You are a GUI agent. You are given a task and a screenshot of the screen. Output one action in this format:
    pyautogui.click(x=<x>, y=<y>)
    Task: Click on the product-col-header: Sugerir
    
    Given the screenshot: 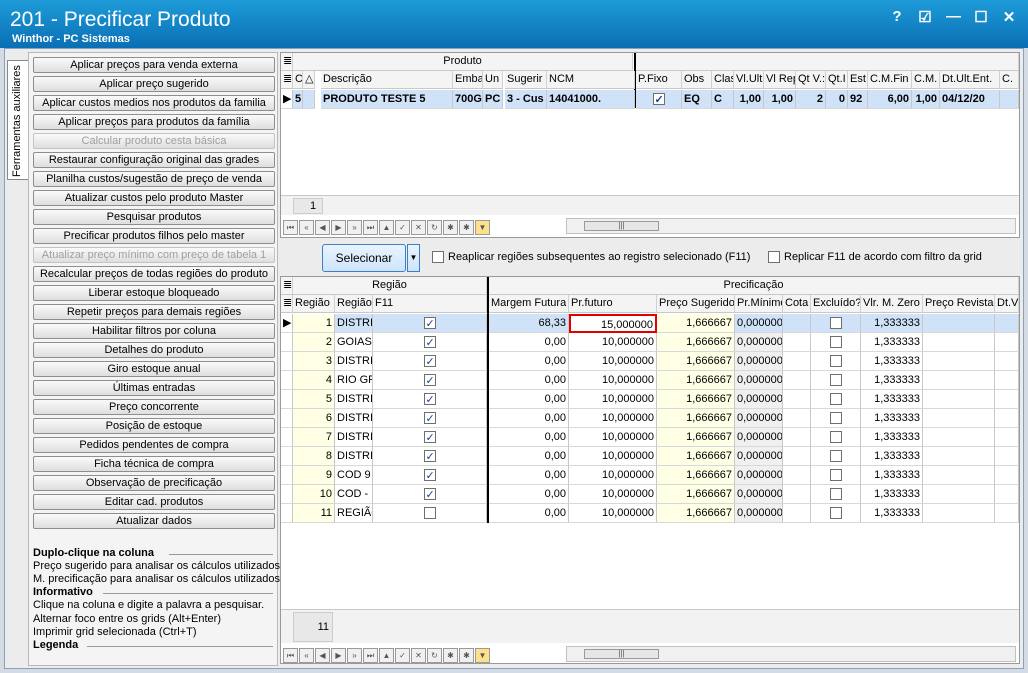 What is the action you would take?
    pyautogui.click(x=526, y=80)
    